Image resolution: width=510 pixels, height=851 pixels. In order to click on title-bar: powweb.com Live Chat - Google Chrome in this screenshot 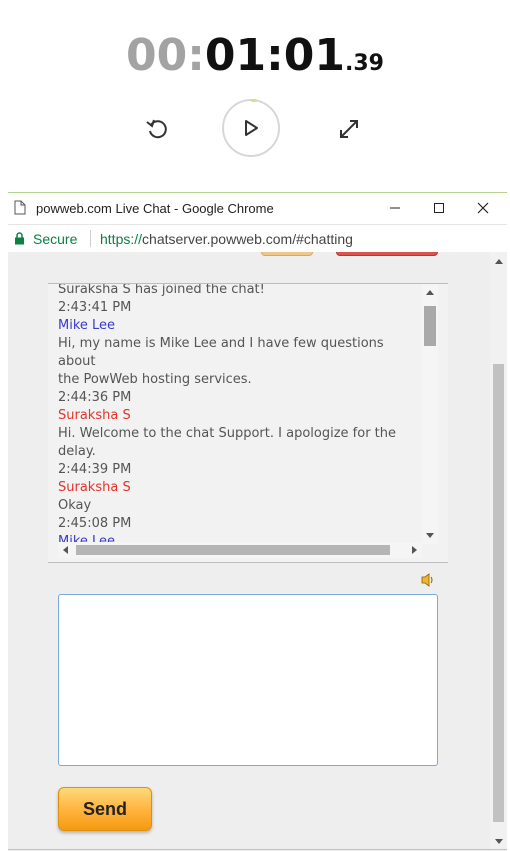, I will do `click(257, 208)`.